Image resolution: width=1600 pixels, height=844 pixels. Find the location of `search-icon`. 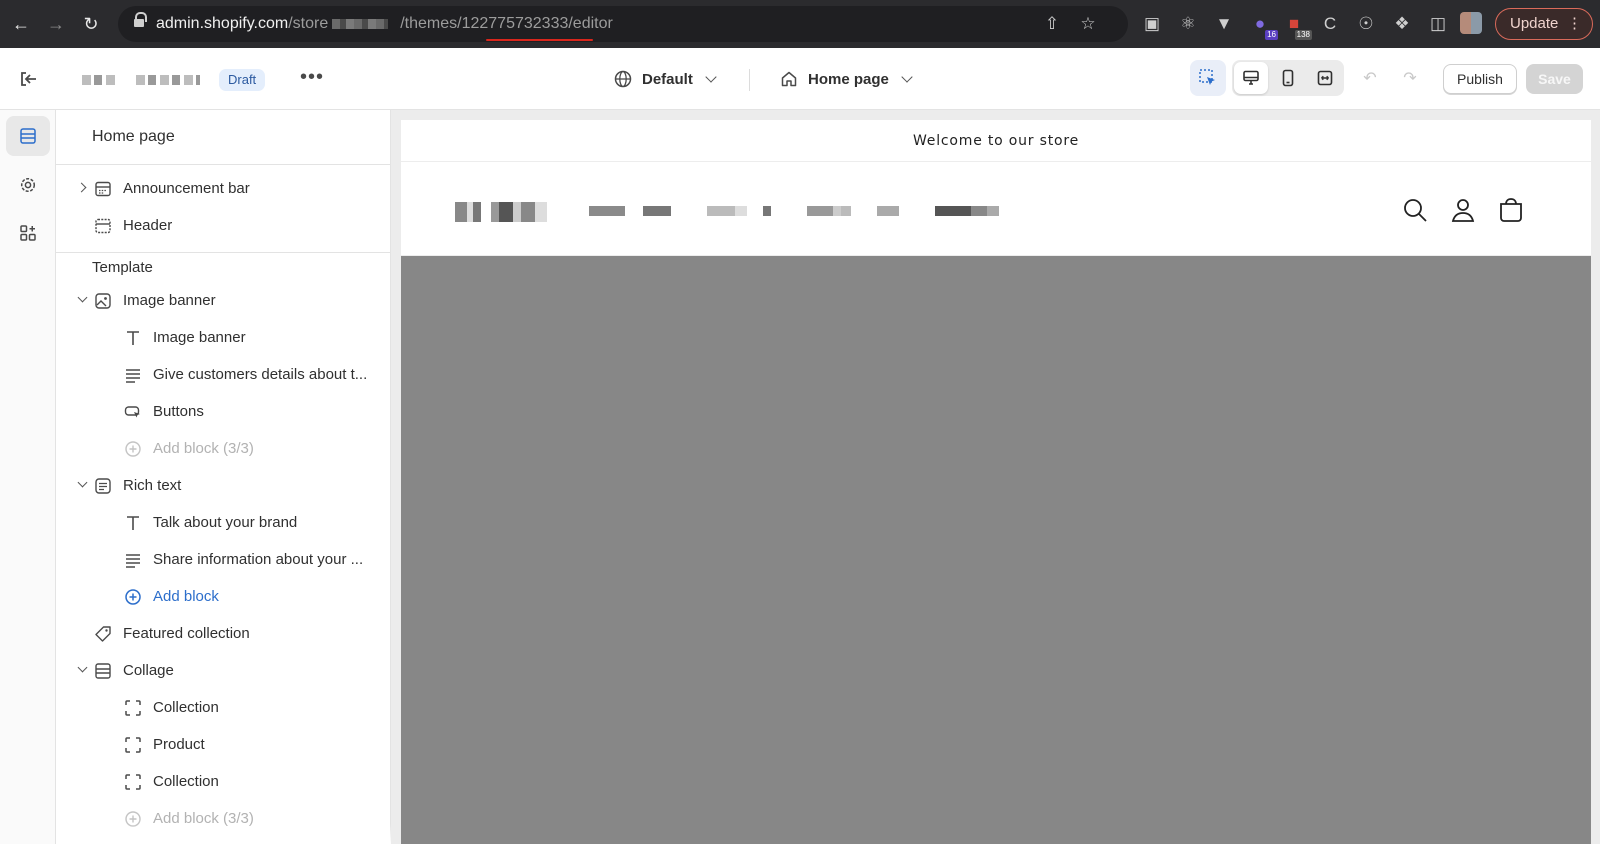

search-icon is located at coordinates (1415, 210).